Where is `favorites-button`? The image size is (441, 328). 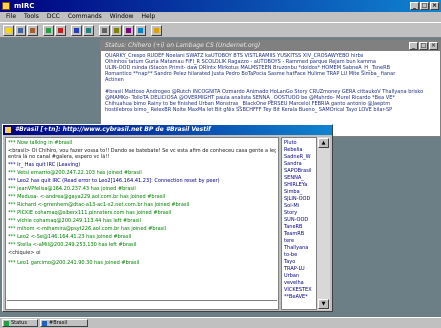
favorites-button is located at coordinates (60, 30).